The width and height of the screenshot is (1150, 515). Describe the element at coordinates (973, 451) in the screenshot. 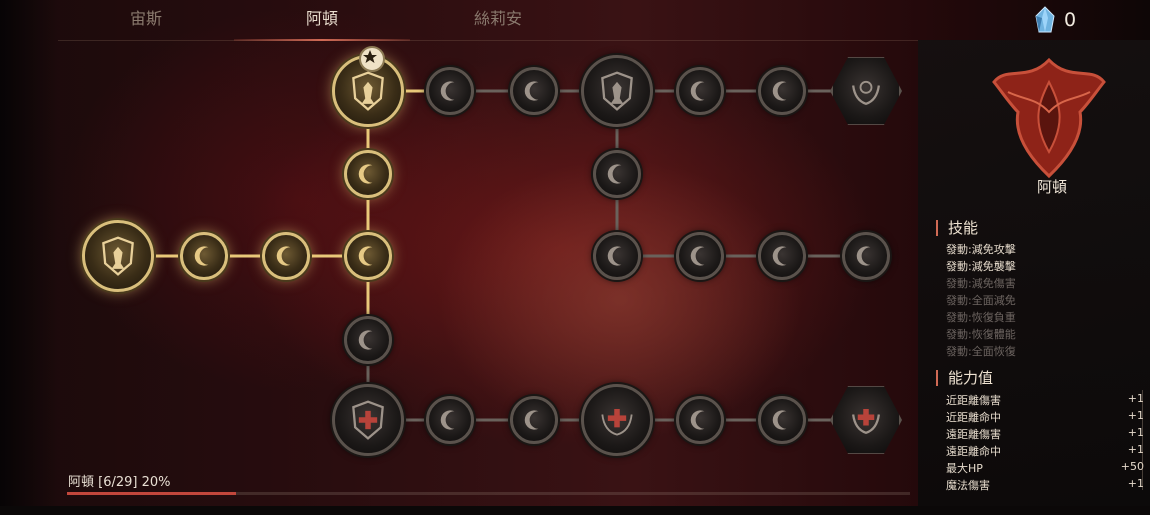

I see `stat-label: 遠距離命中` at that location.